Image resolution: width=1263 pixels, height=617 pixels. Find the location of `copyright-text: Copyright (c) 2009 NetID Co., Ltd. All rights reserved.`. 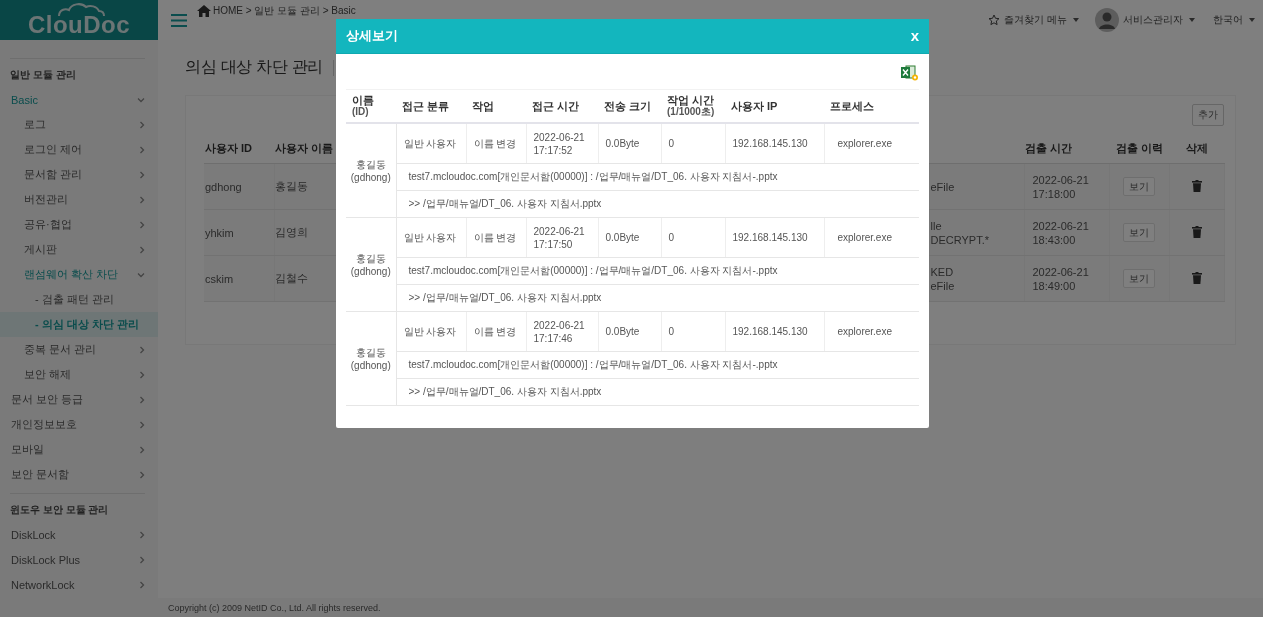

copyright-text: Copyright (c) 2009 NetID Co., Ltd. All rights reserved. is located at coordinates (274, 607).